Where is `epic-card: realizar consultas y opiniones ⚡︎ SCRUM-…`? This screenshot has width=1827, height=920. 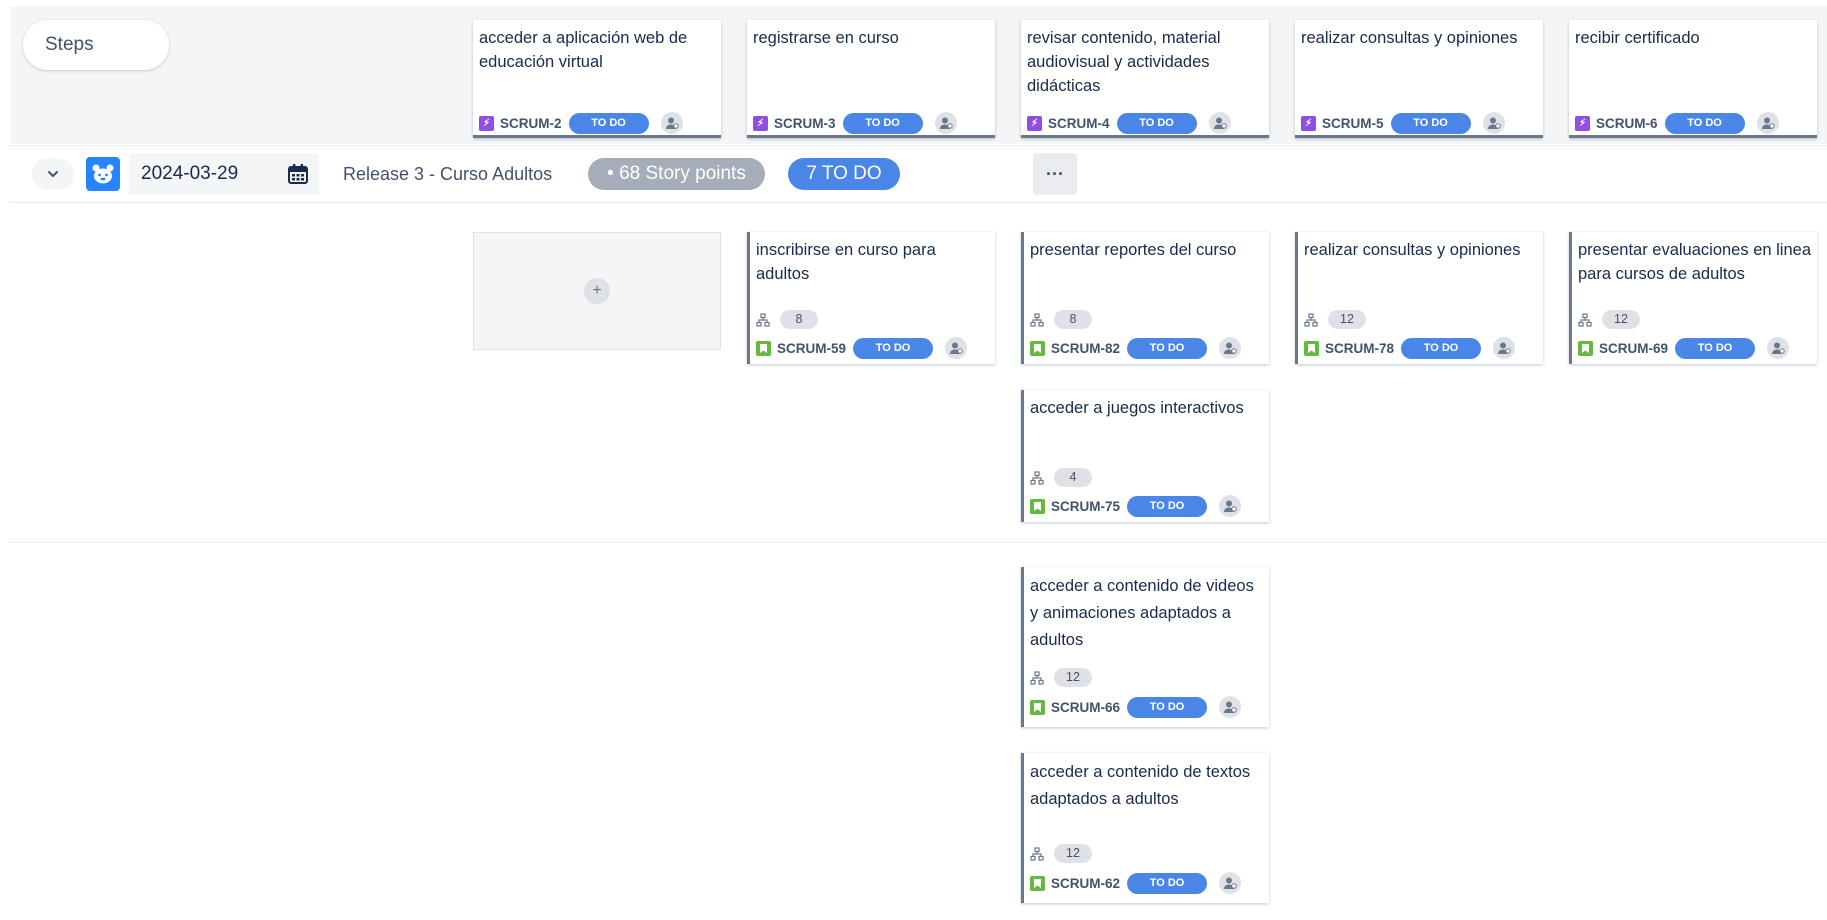 epic-card: realizar consultas y opiniones ⚡︎ SCRUM-… is located at coordinates (1419, 79).